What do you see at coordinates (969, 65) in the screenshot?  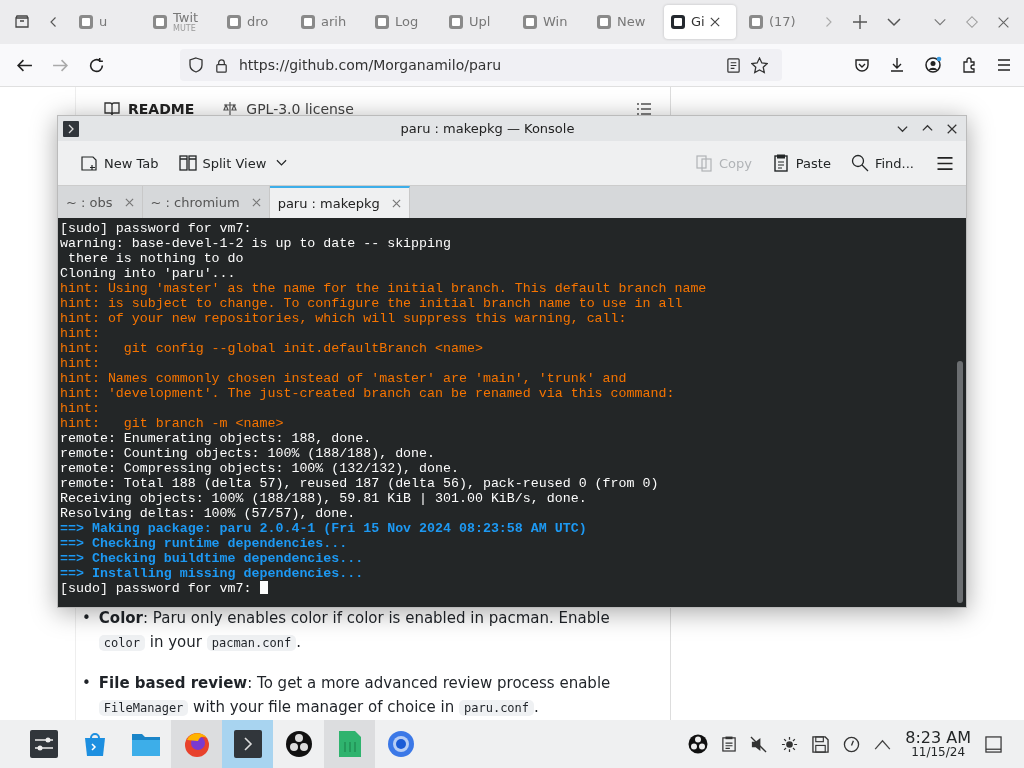 I see `extensions-icon` at bounding box center [969, 65].